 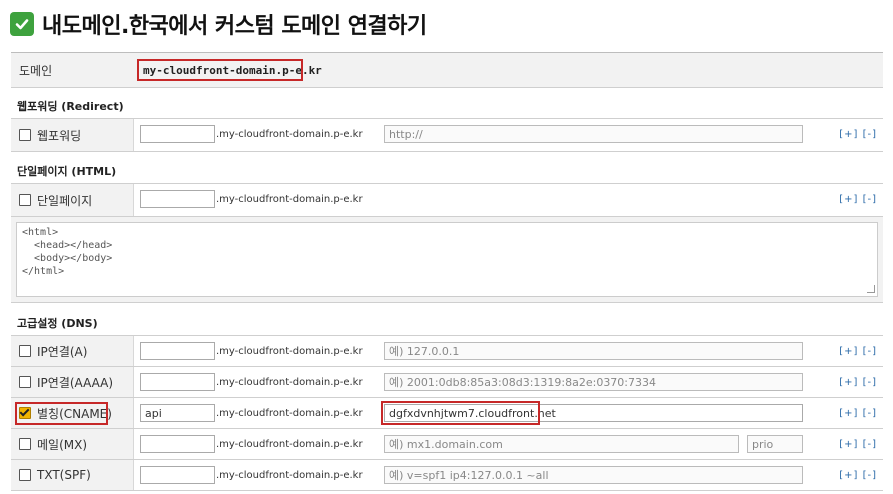 I want to click on value-input: 예) v=spf1 ip4:127.0.0.1 ~all, so click(x=593, y=475).